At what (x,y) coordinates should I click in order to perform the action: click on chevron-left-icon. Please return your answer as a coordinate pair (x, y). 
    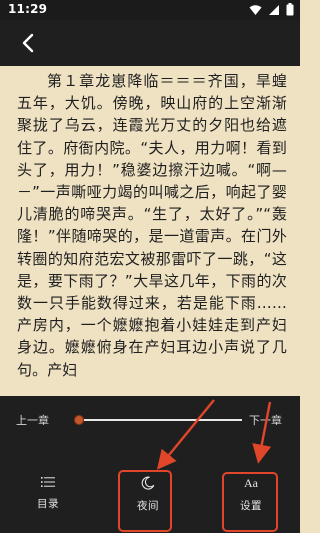
    Looking at the image, I should click on (28, 43).